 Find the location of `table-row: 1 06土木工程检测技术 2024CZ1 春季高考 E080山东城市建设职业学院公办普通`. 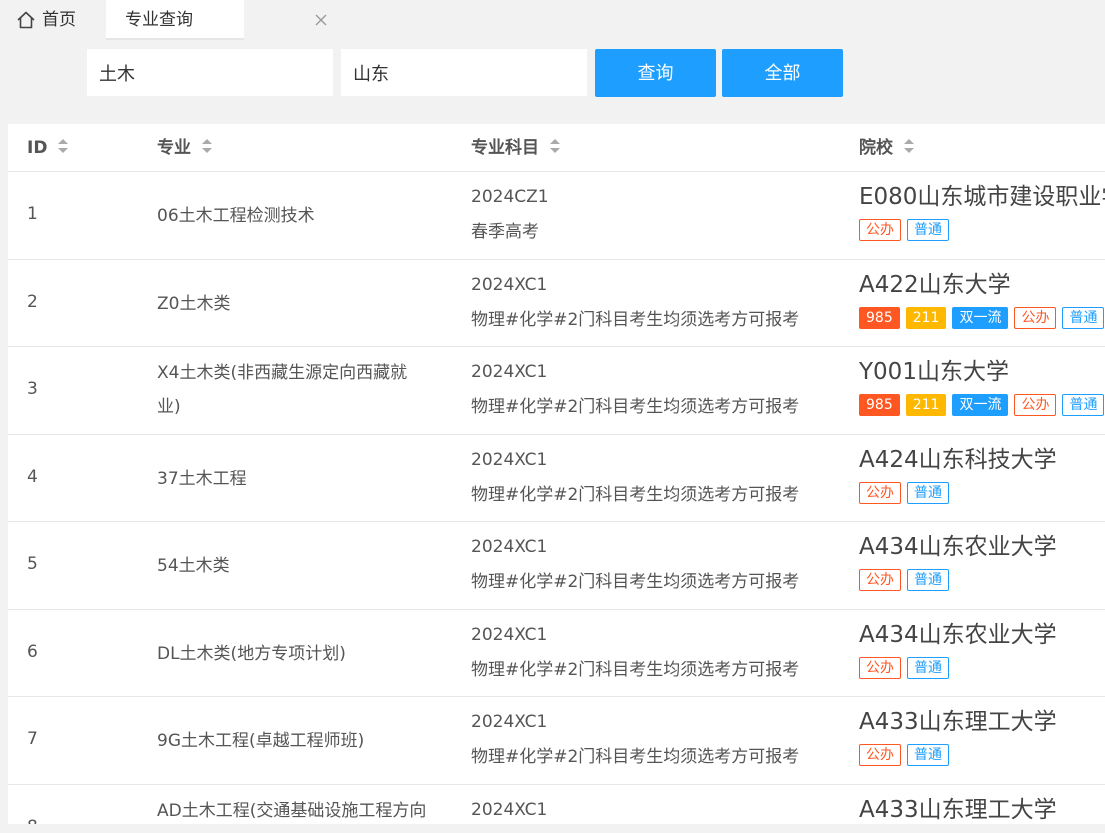

table-row: 1 06土木工程检测技术 2024CZ1 春季高考 E080山东城市建设职业学院公办普通 is located at coordinates (556, 216).